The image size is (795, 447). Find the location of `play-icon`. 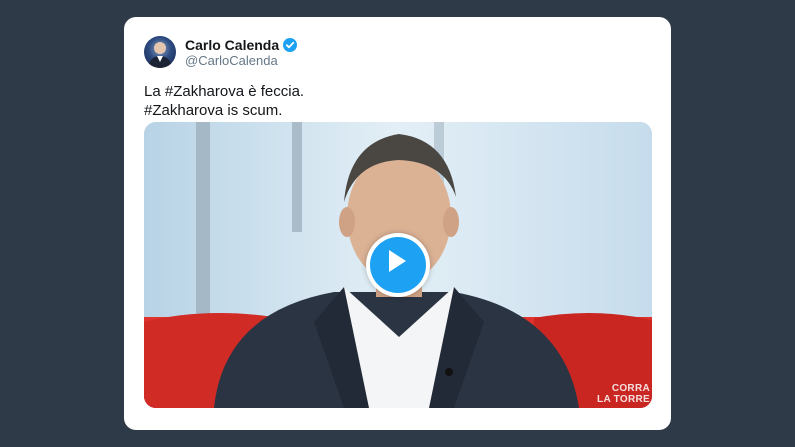

play-icon is located at coordinates (397, 261).